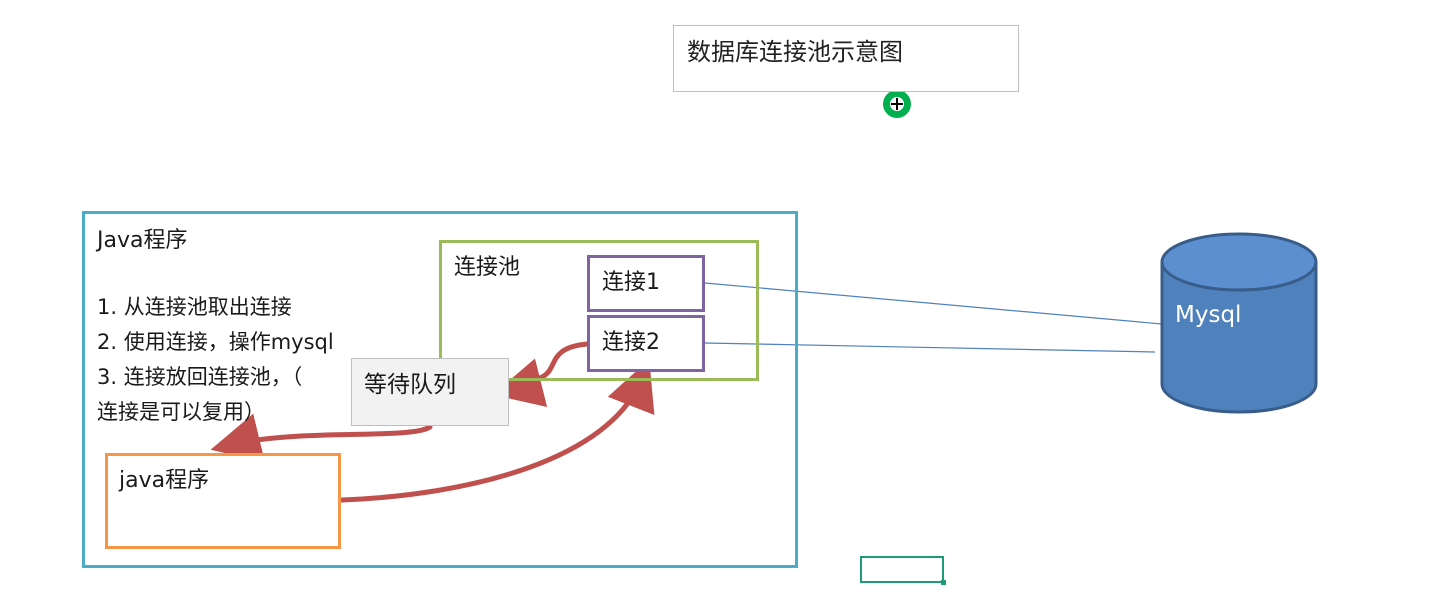 The width and height of the screenshot is (1437, 610). What do you see at coordinates (200, 377) in the screenshot?
I see `step-item: 3. 连接放回连接池，（` at bounding box center [200, 377].